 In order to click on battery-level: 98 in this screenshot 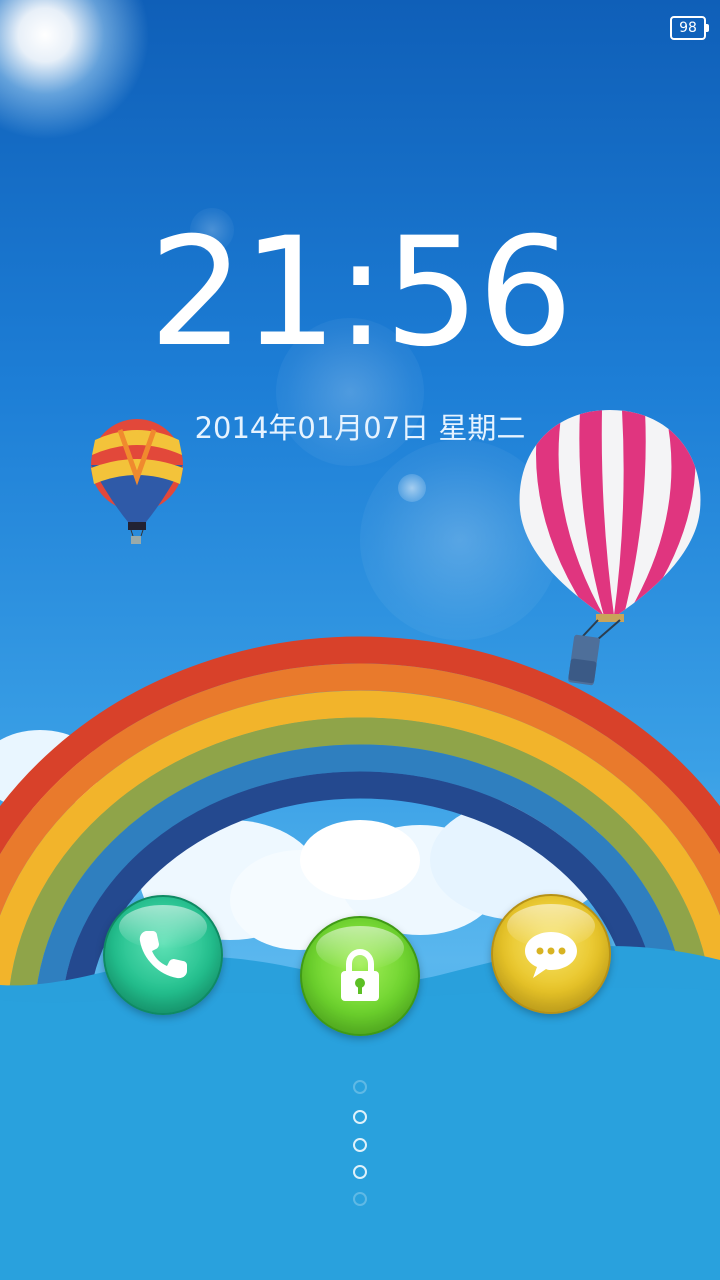, I will do `click(688, 28)`.